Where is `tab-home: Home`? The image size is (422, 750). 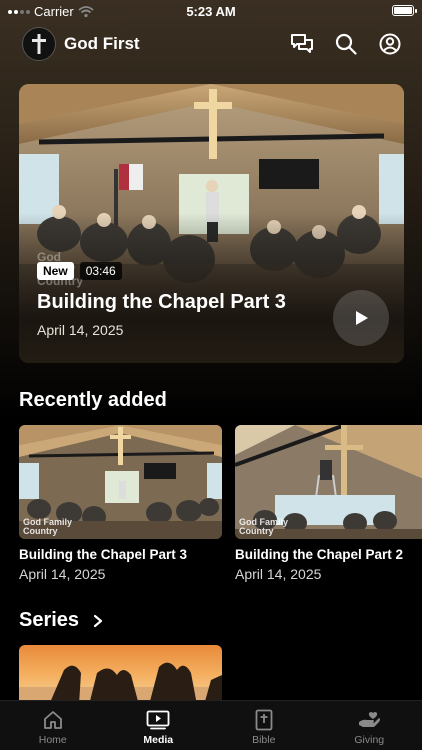 tab-home: Home is located at coordinates (53, 725).